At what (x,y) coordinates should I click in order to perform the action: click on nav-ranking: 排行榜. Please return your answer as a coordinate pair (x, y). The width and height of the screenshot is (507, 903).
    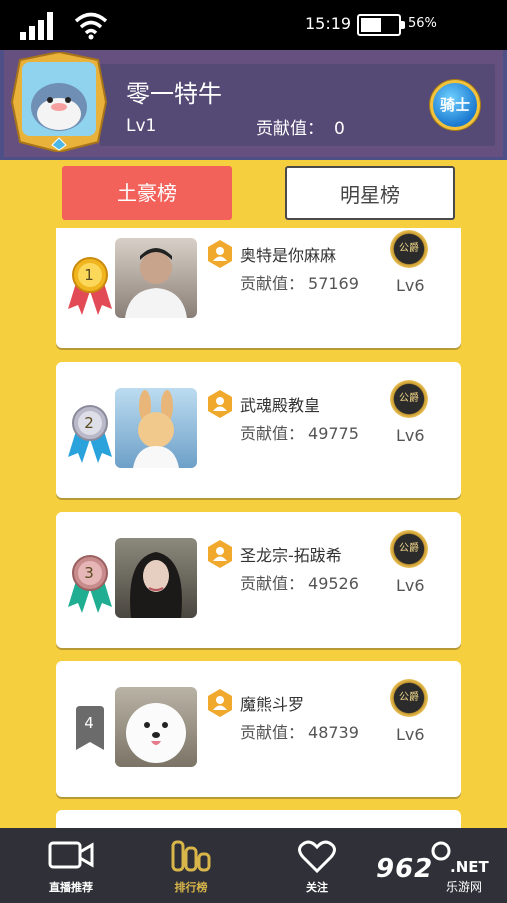
    Looking at the image, I should click on (191, 865).